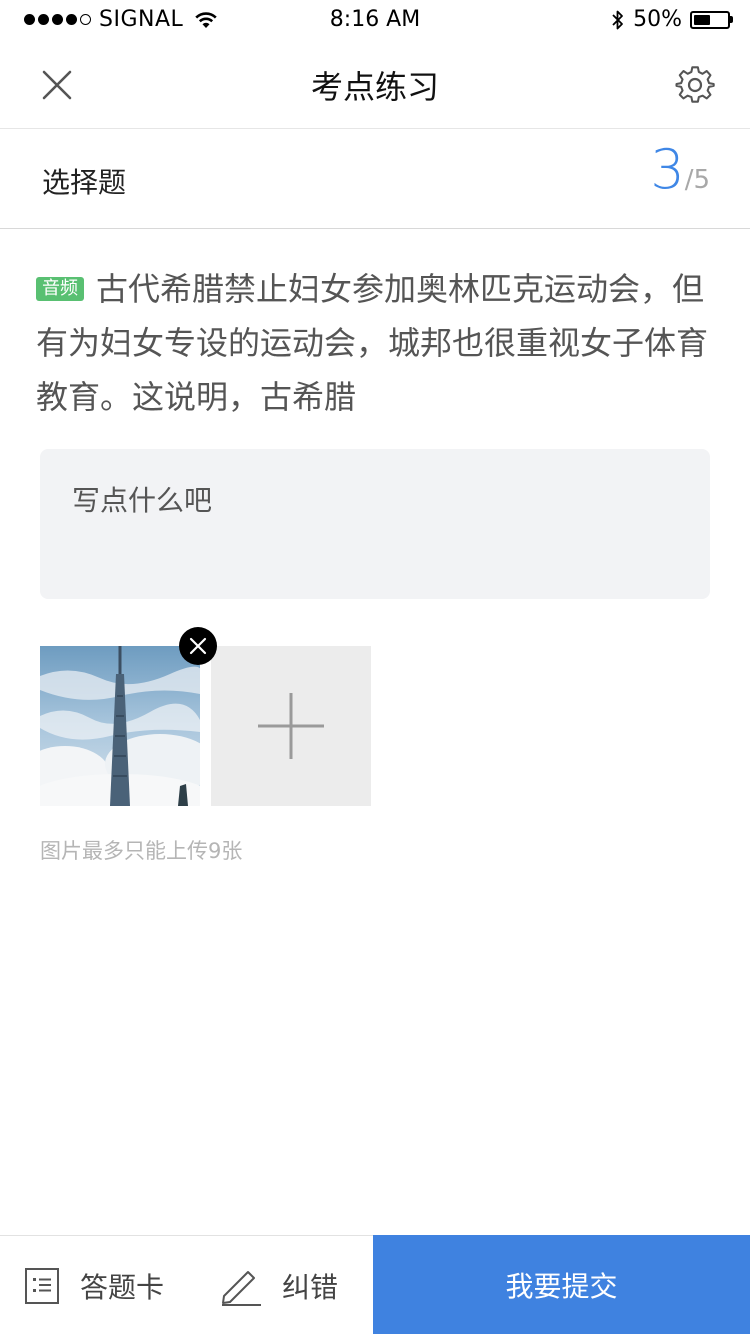 The height and width of the screenshot is (1334, 750). Describe the element at coordinates (667, 169) in the screenshot. I see `current-question-number: 3` at that location.